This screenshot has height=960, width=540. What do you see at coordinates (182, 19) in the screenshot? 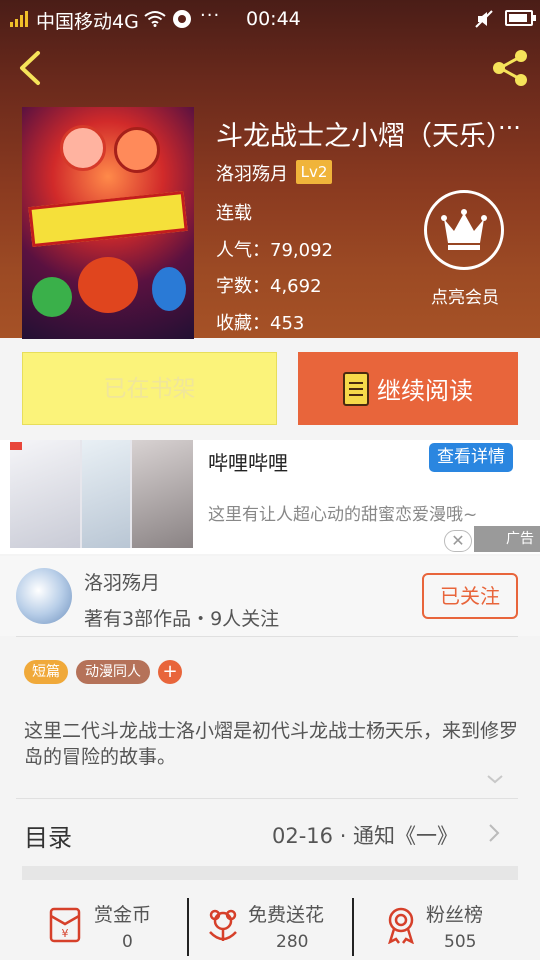
I see `notification-icon` at bounding box center [182, 19].